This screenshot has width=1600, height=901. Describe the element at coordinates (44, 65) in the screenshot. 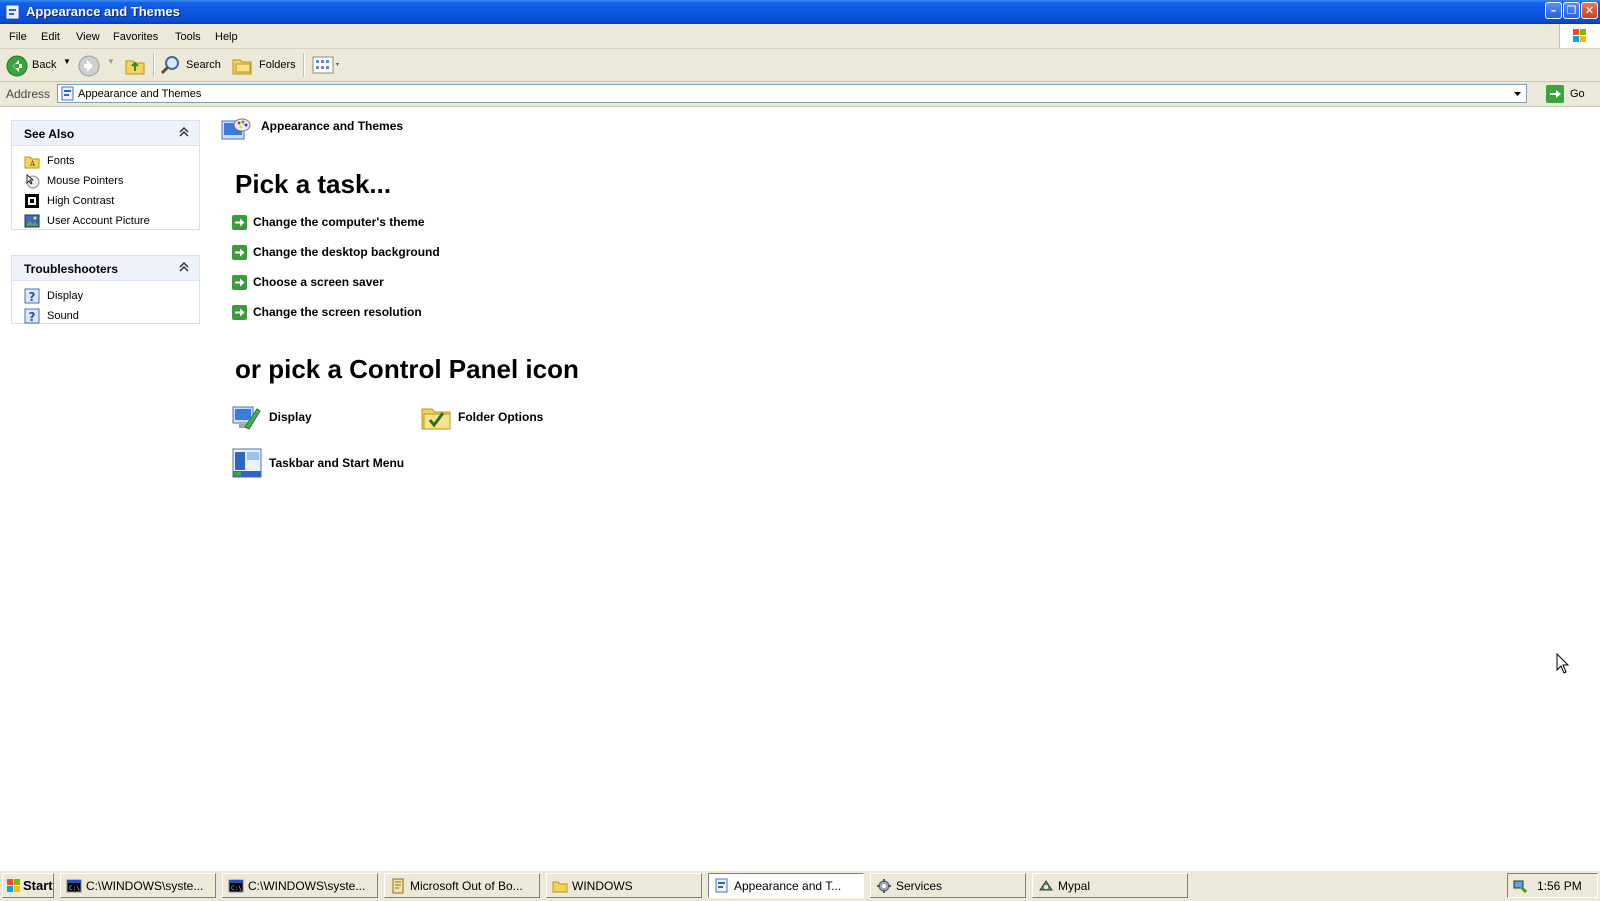

I see `back-button: Back` at that location.